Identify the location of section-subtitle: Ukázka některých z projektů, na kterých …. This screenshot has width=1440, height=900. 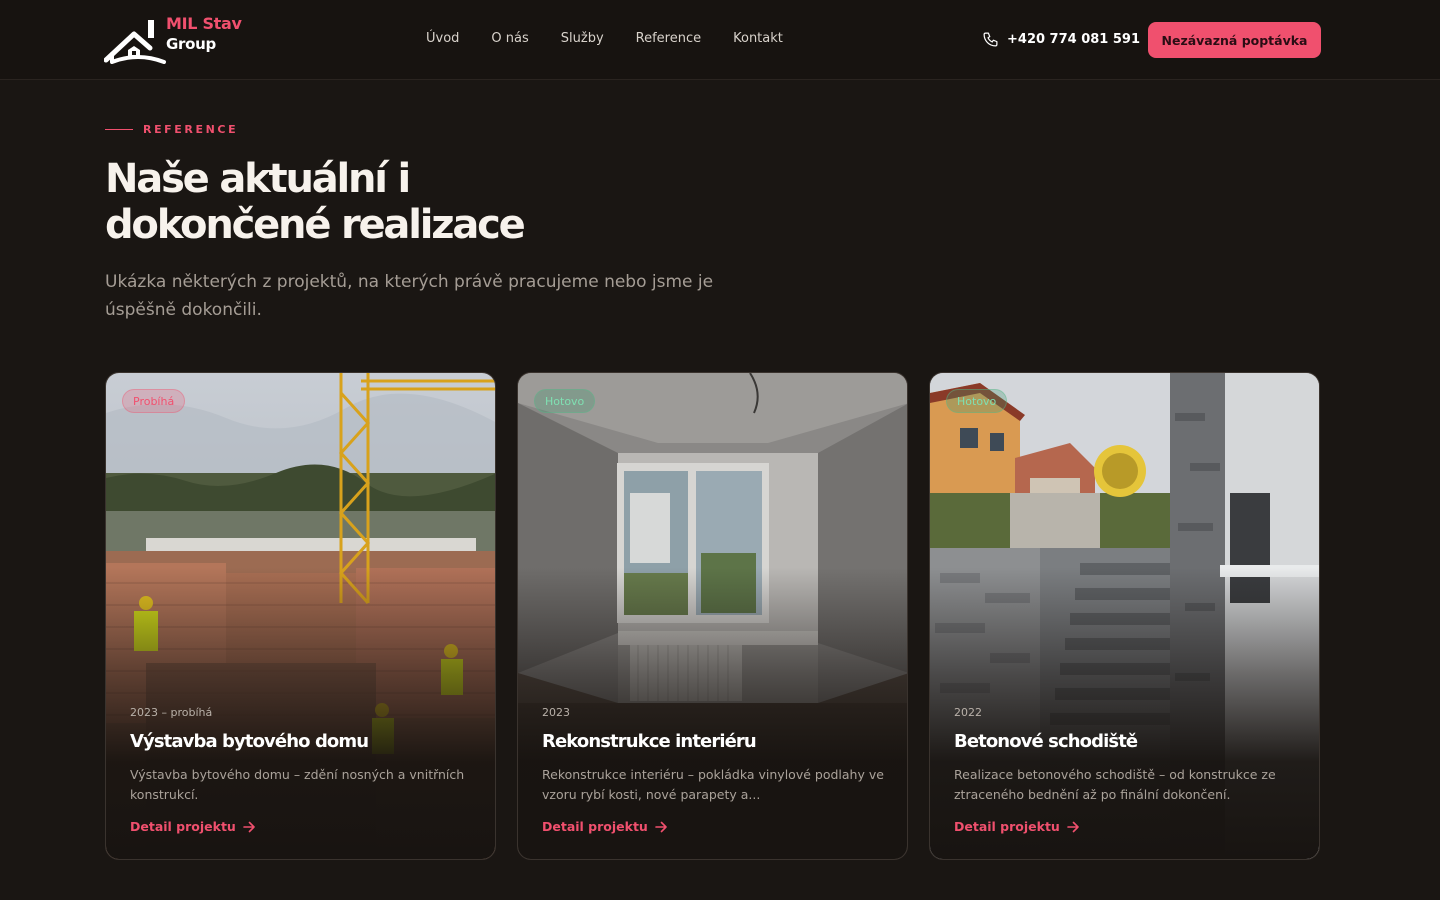
(409, 296).